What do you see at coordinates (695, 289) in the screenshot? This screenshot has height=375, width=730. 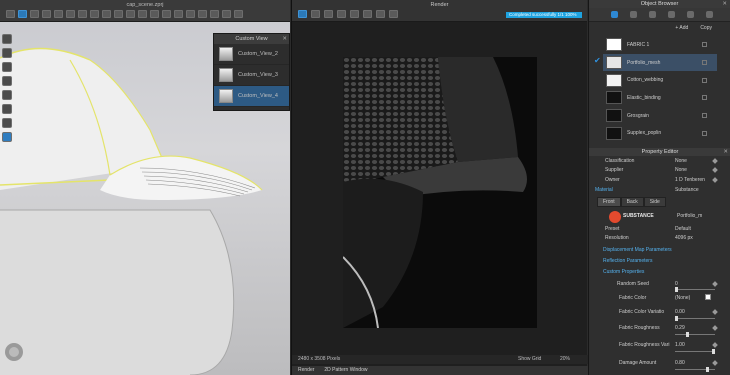 I see `random-seed-slider` at bounding box center [695, 289].